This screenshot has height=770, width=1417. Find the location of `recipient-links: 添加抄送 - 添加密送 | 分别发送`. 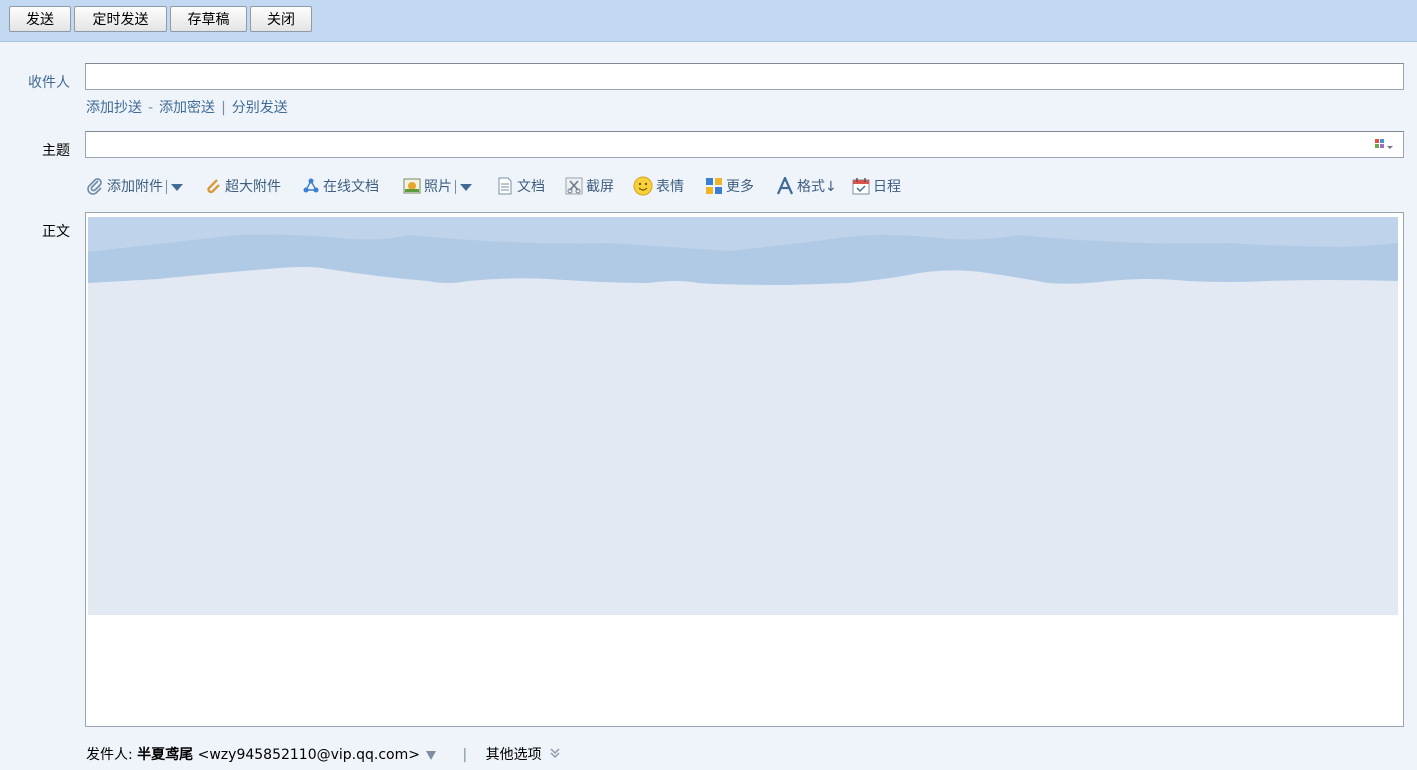

recipient-links: 添加抄送 - 添加密送 | 分别发送 is located at coordinates (187, 107).